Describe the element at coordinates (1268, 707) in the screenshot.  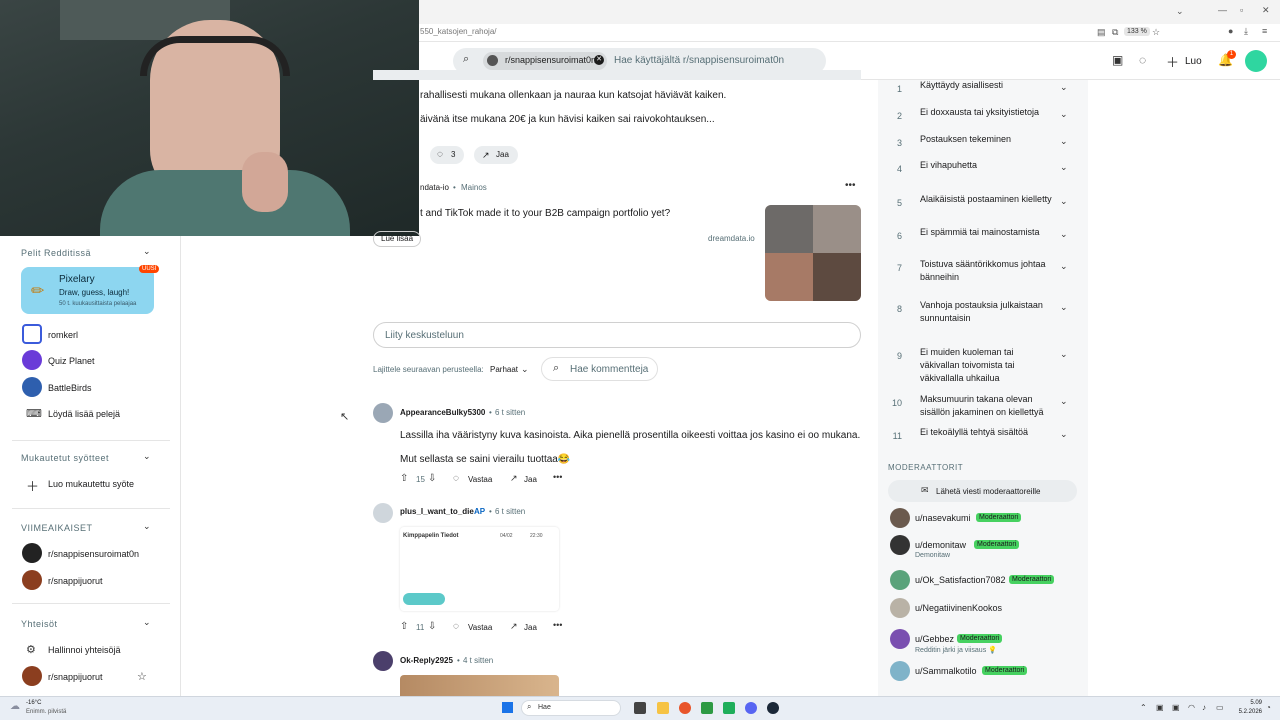
I see `notification-center-icon: ◔` at that location.